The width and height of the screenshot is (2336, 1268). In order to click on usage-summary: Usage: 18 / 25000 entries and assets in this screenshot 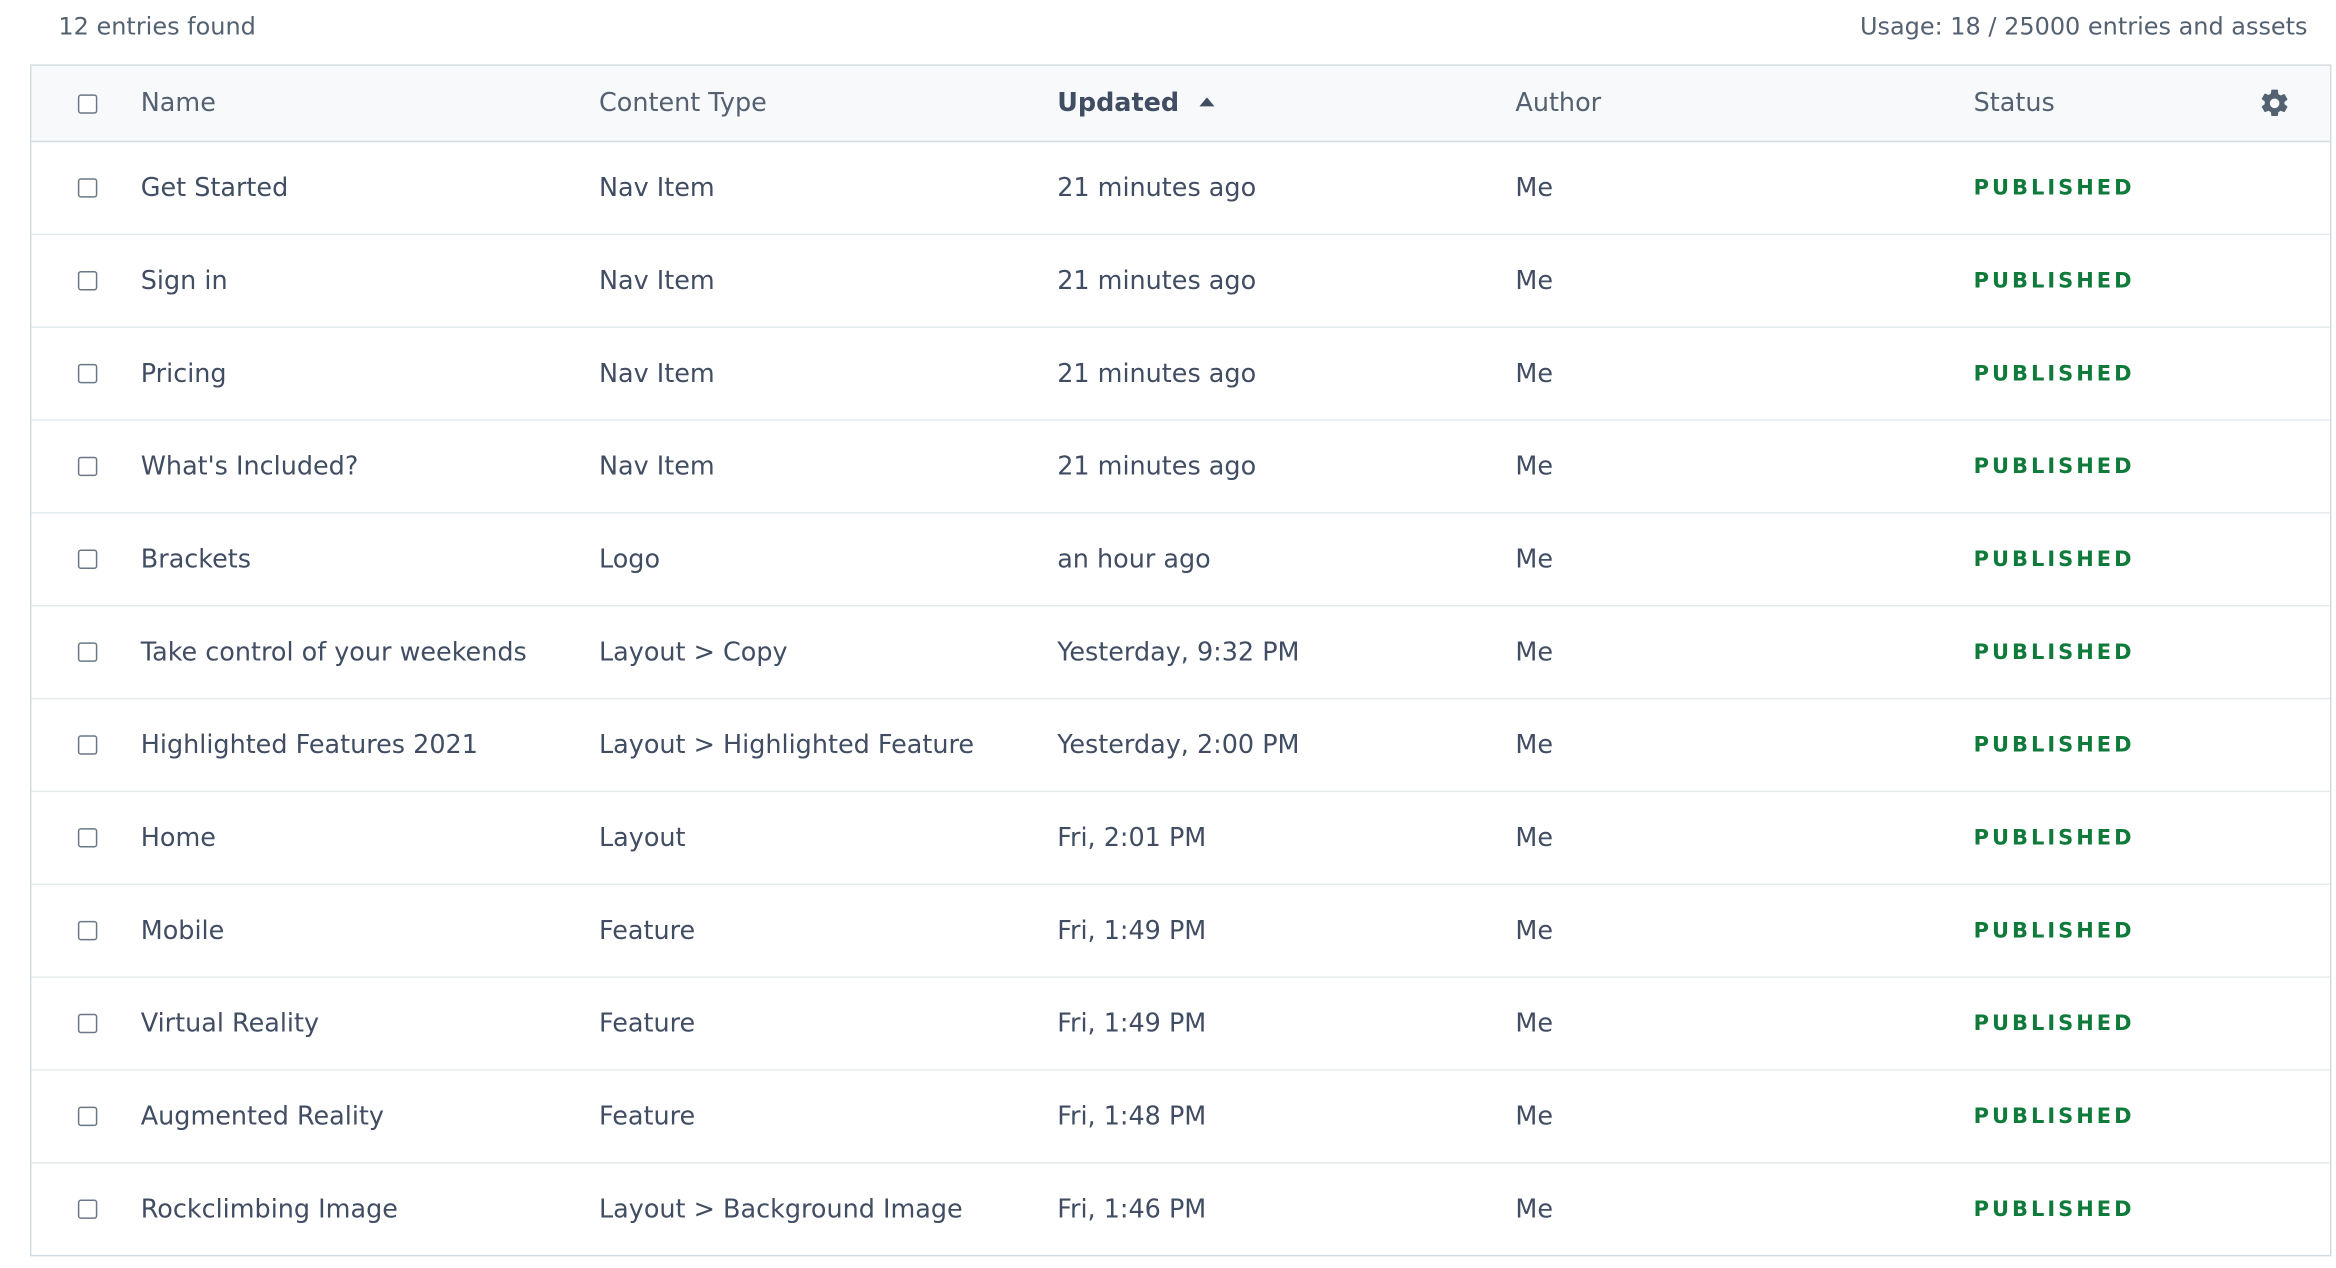, I will do `click(2083, 25)`.